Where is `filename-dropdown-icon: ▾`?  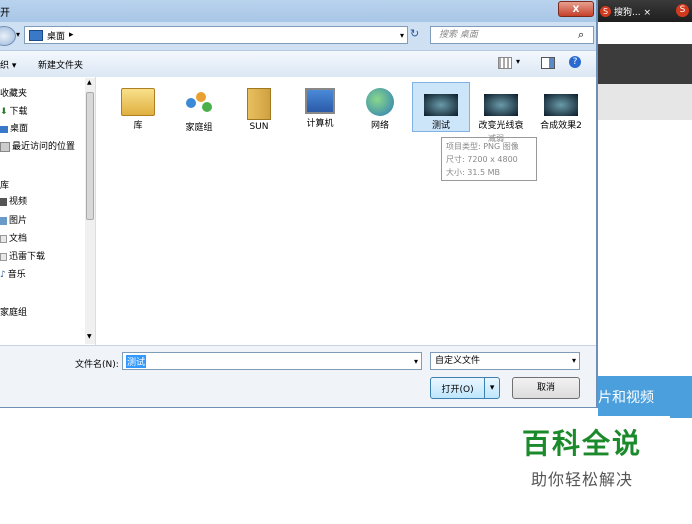 filename-dropdown-icon: ▾ is located at coordinates (416, 361).